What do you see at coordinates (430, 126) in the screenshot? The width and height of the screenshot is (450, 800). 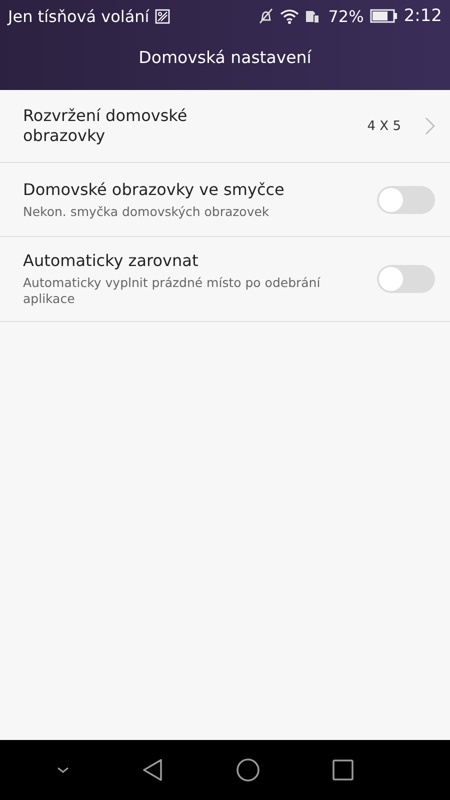 I see `chevron-right-icon` at bounding box center [430, 126].